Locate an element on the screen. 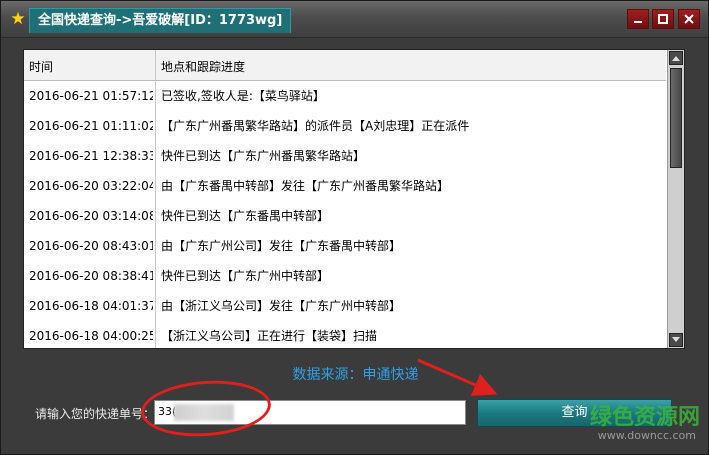 This screenshot has width=709, height=455. cell-time: 2016-06-20 08:38:41 is located at coordinates (91, 276).